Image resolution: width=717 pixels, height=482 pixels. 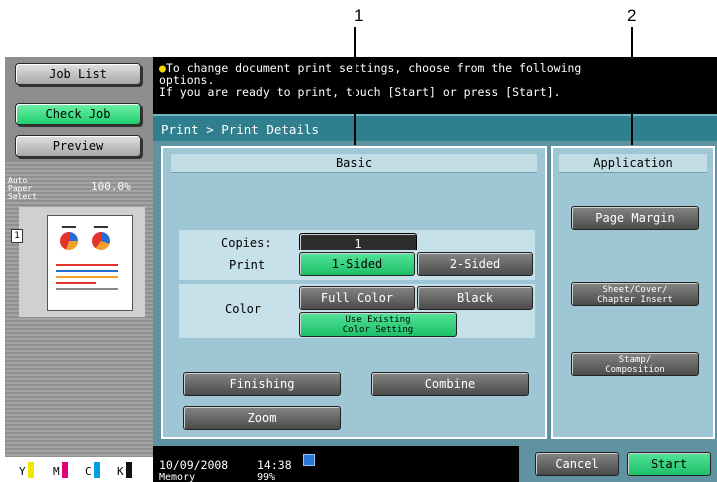 What do you see at coordinates (378, 320) in the screenshot?
I see `use-existing-line-1: Use Existing` at bounding box center [378, 320].